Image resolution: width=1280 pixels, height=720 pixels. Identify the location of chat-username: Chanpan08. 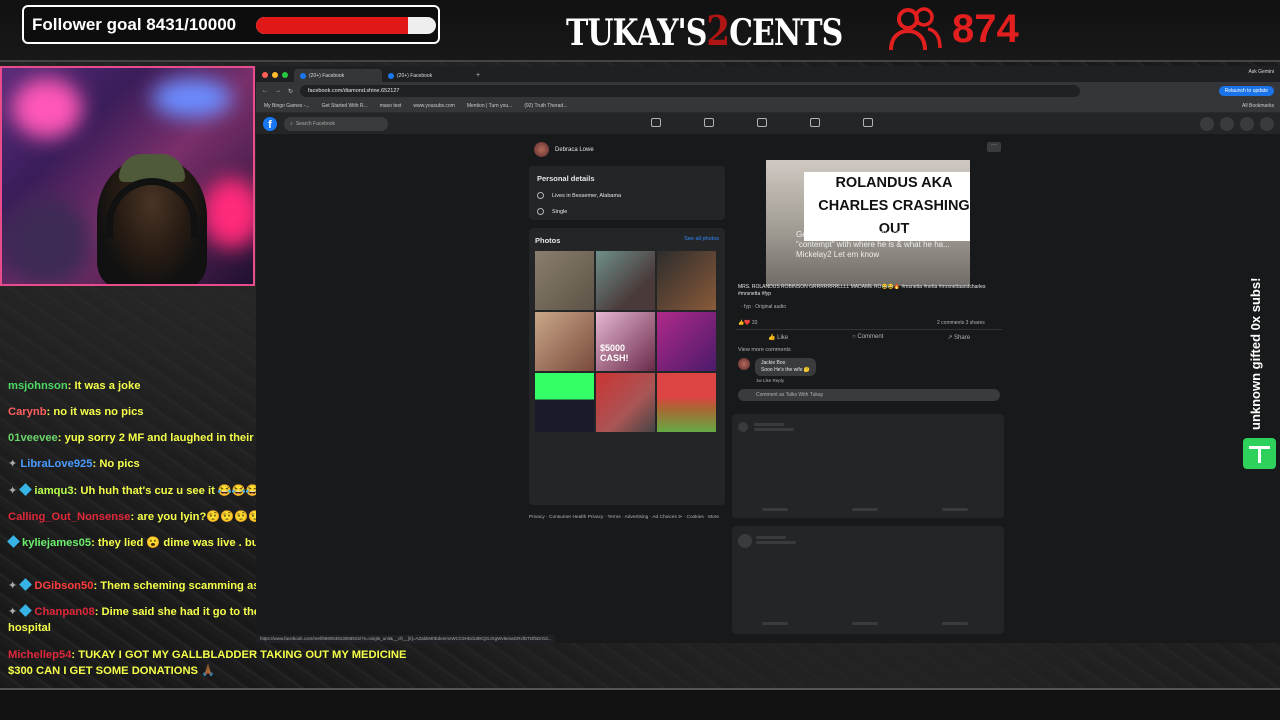
(64, 612).